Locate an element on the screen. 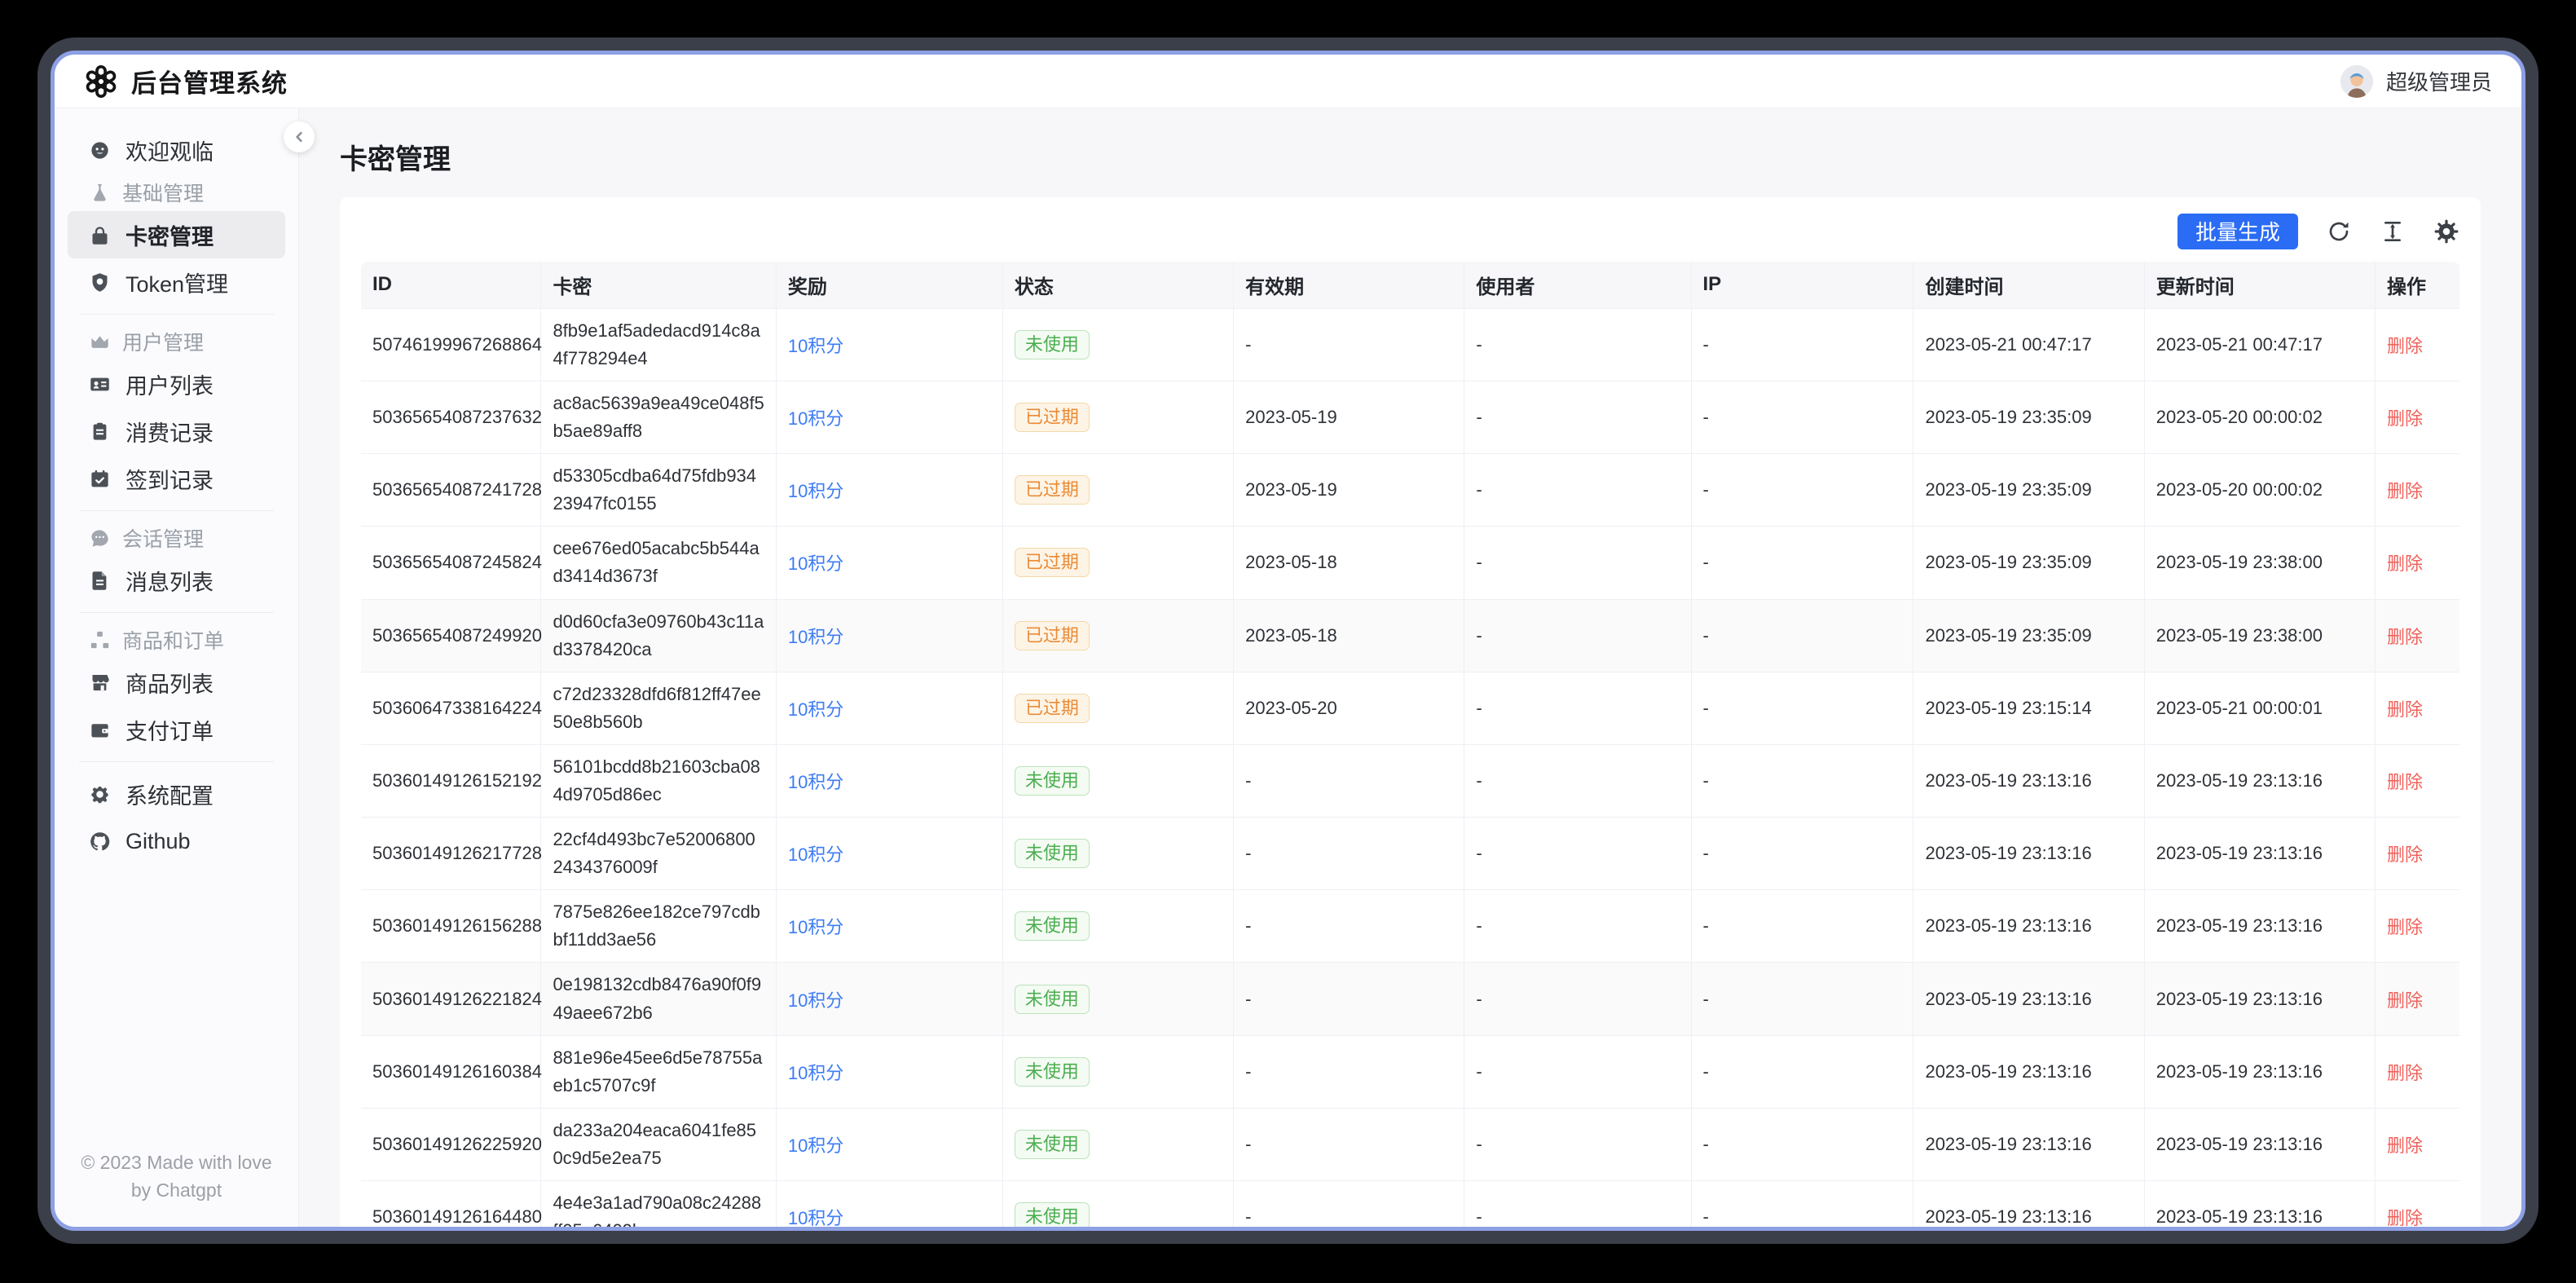 The width and height of the screenshot is (2576, 1283). user-avatar is located at coordinates (2356, 81).